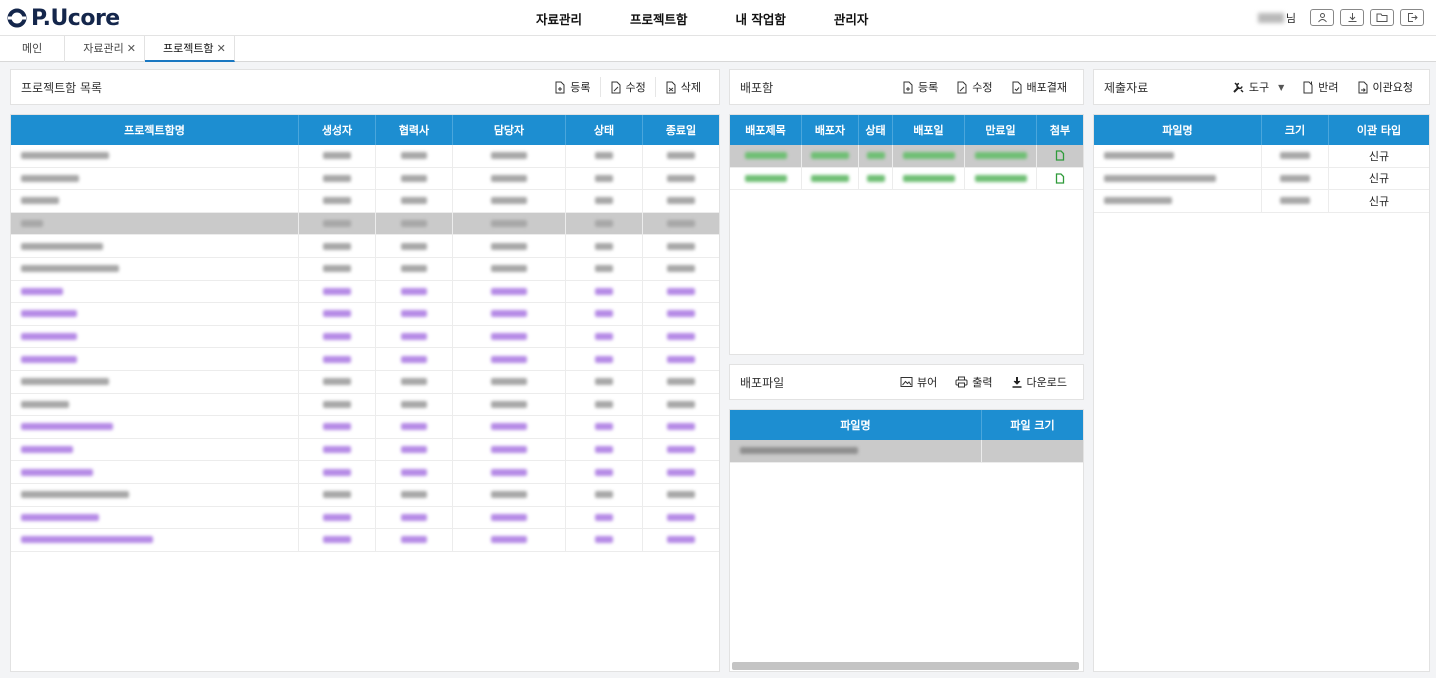 This screenshot has width=1436, height=678. I want to click on col-submit-file-name: 파일명, so click(1178, 130).